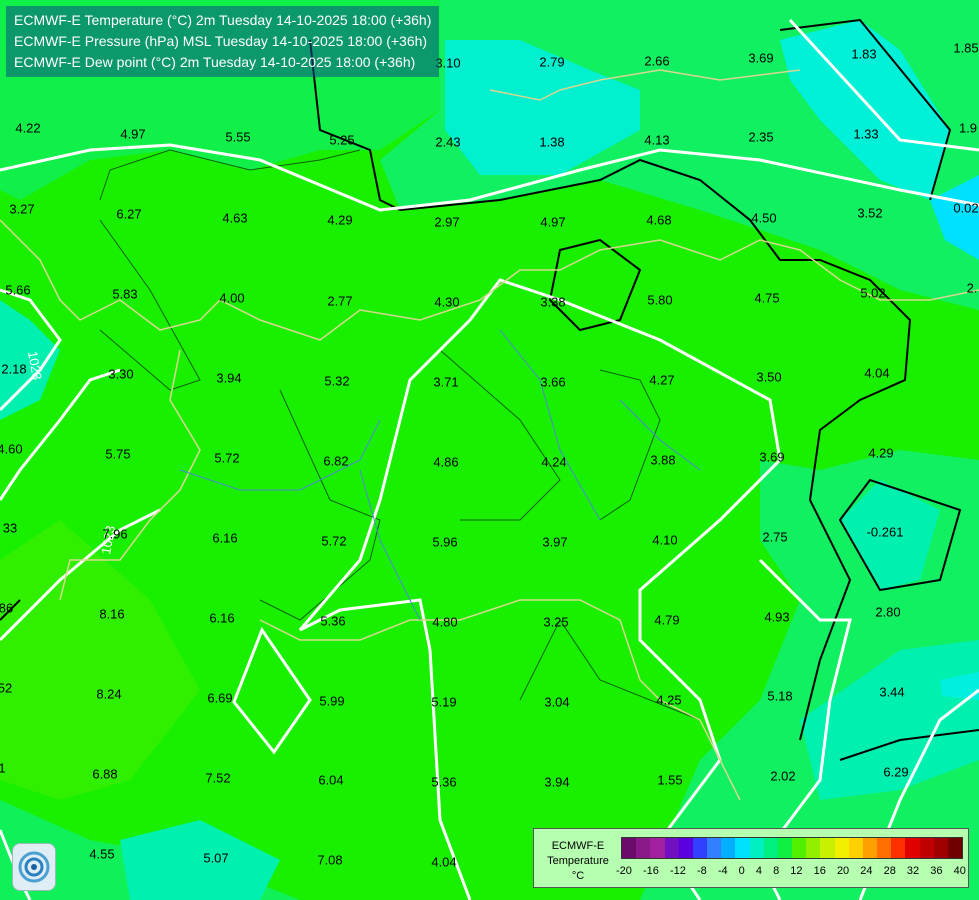 This screenshot has width=979, height=900. Describe the element at coordinates (18, 290) in the screenshot. I see `temperature-value: 5.66` at that location.